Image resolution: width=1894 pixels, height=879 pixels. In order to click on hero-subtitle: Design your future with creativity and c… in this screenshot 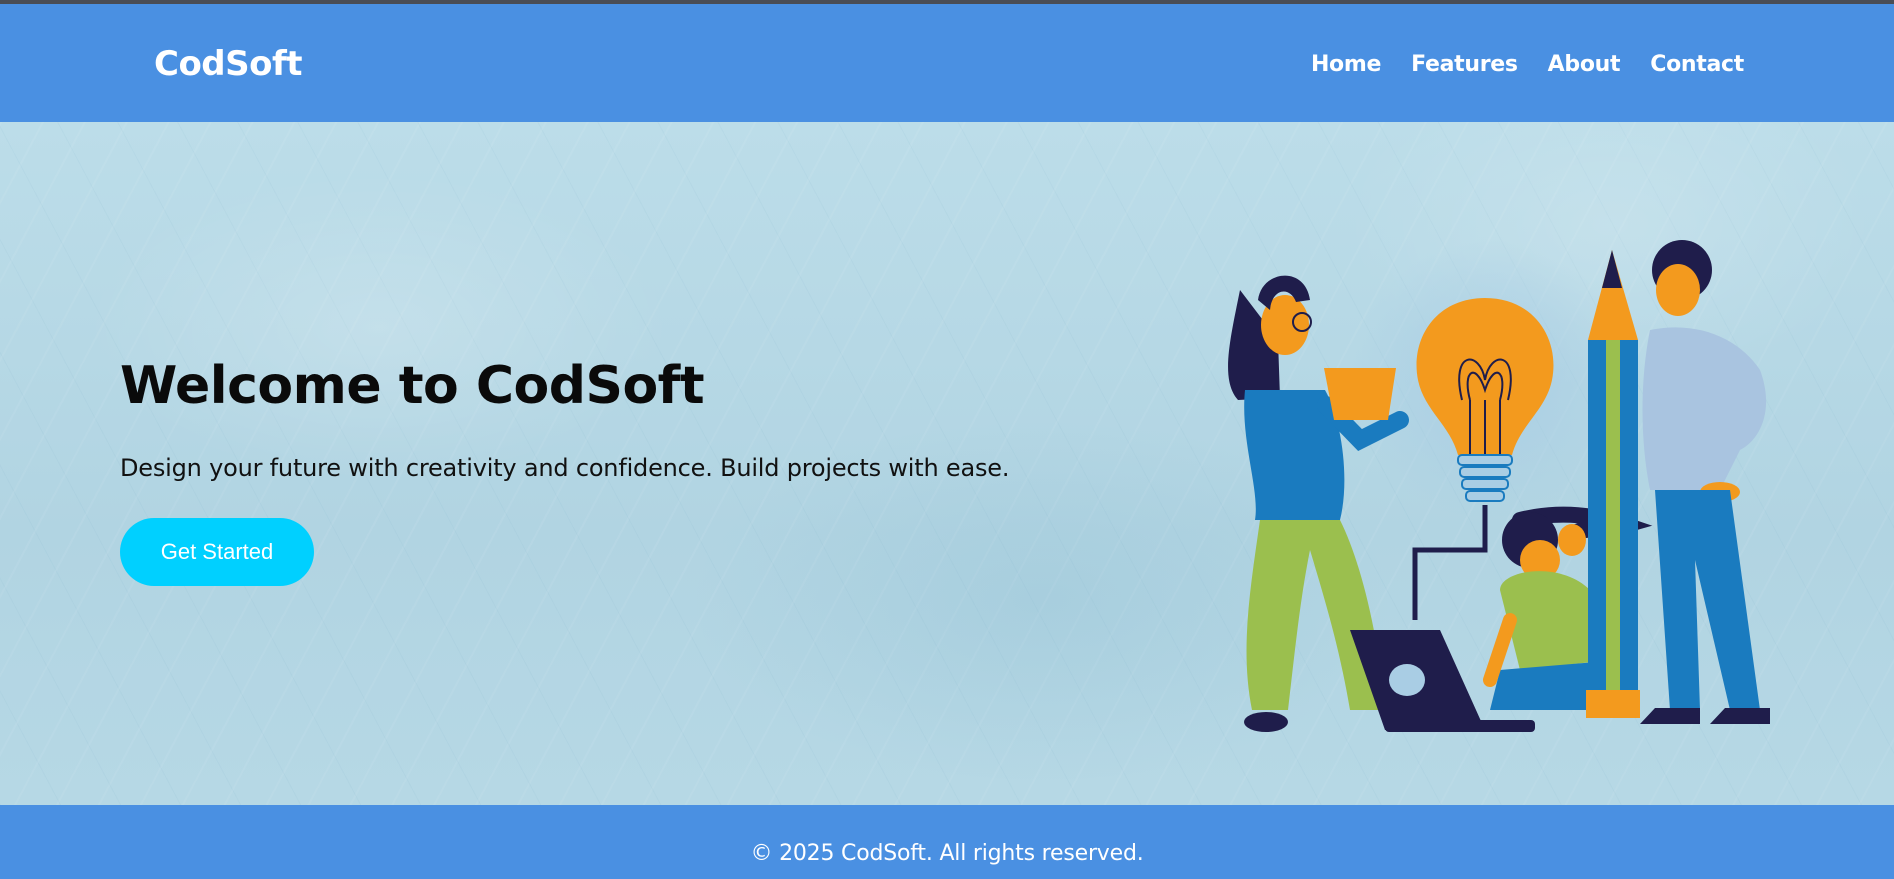, I will do `click(565, 468)`.